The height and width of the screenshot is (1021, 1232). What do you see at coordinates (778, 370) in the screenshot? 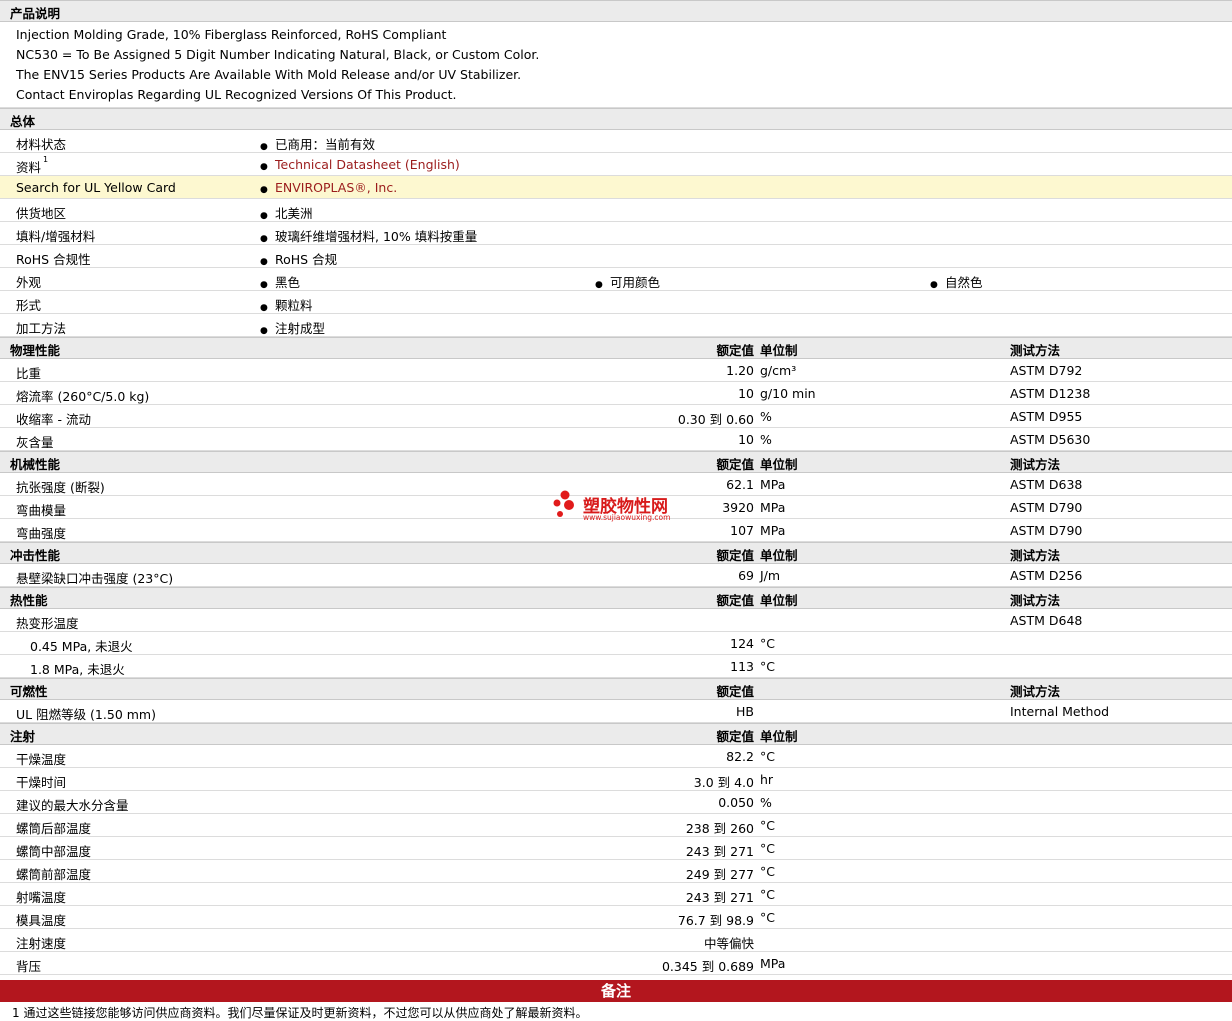
I see `property-unit: g/cm³` at bounding box center [778, 370].